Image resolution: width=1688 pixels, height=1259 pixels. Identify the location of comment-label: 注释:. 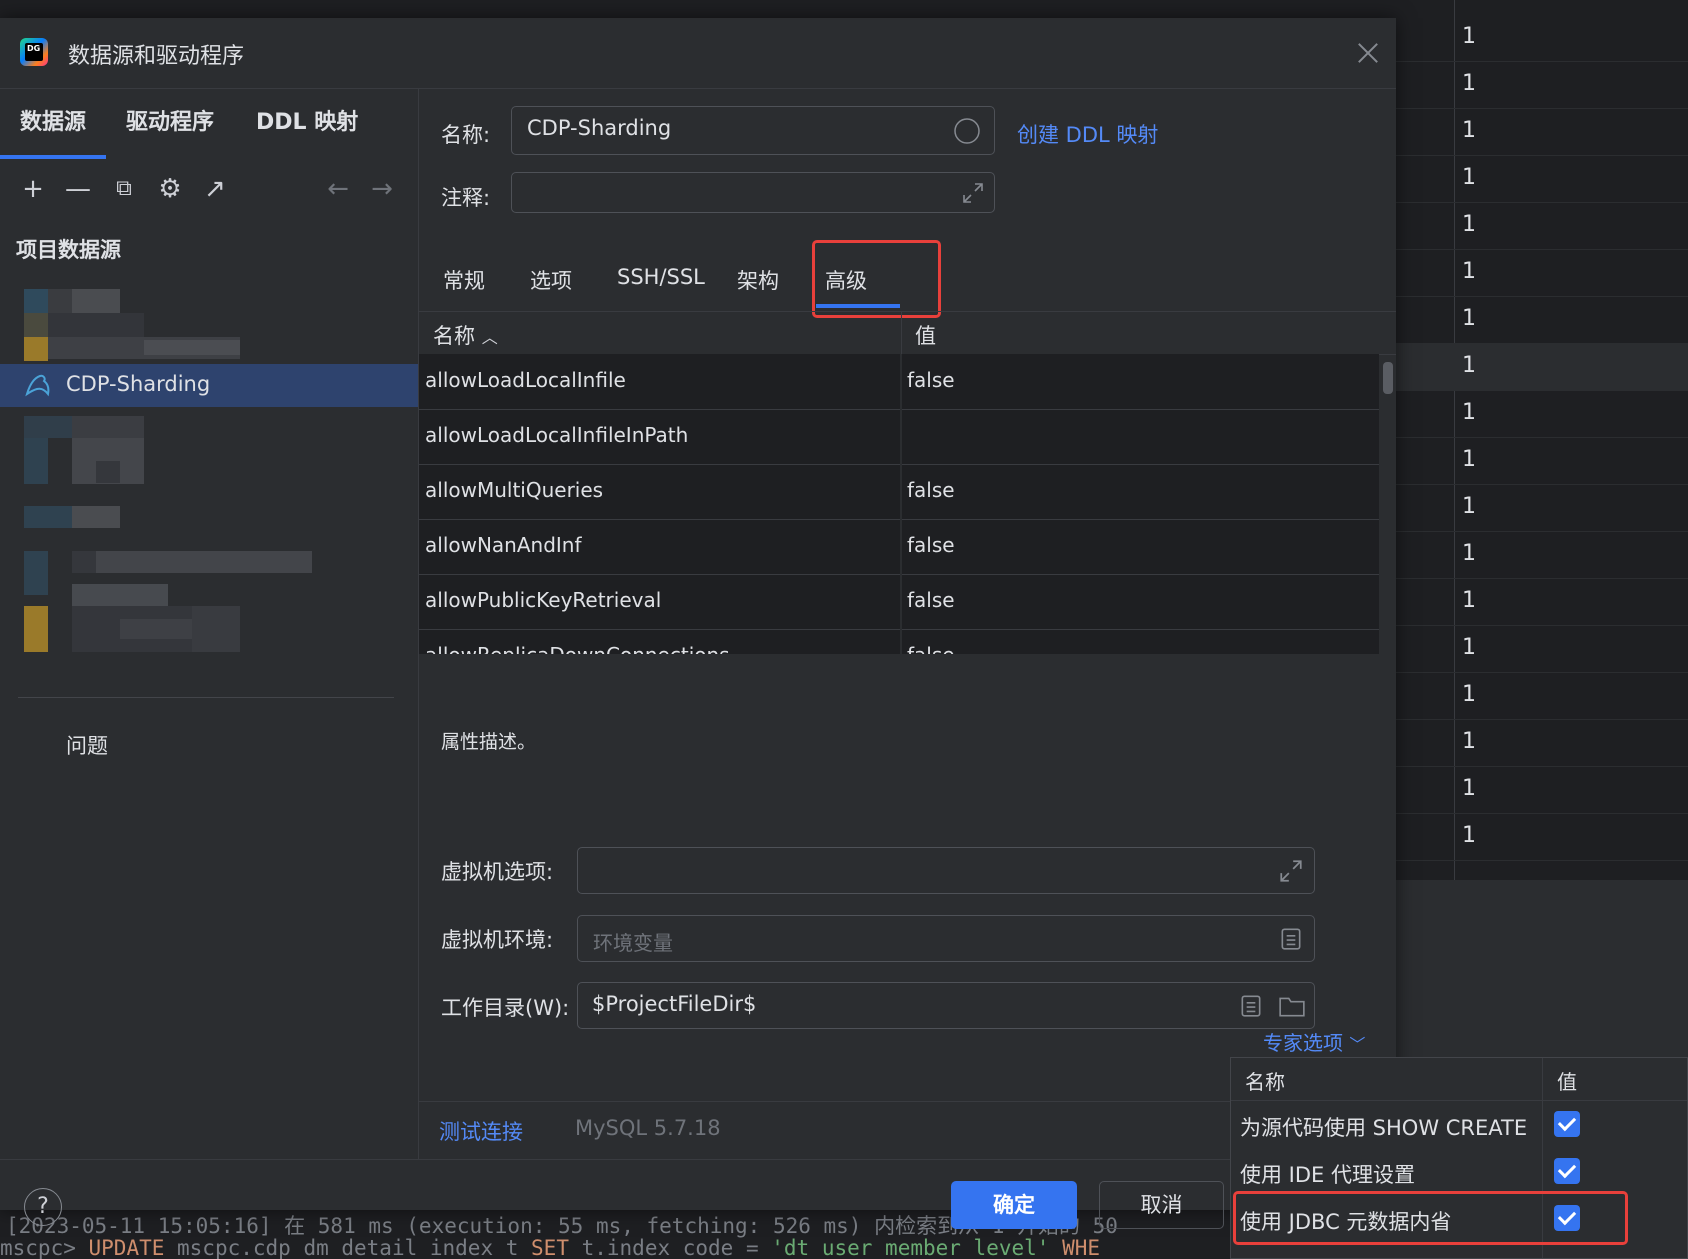
(466, 198).